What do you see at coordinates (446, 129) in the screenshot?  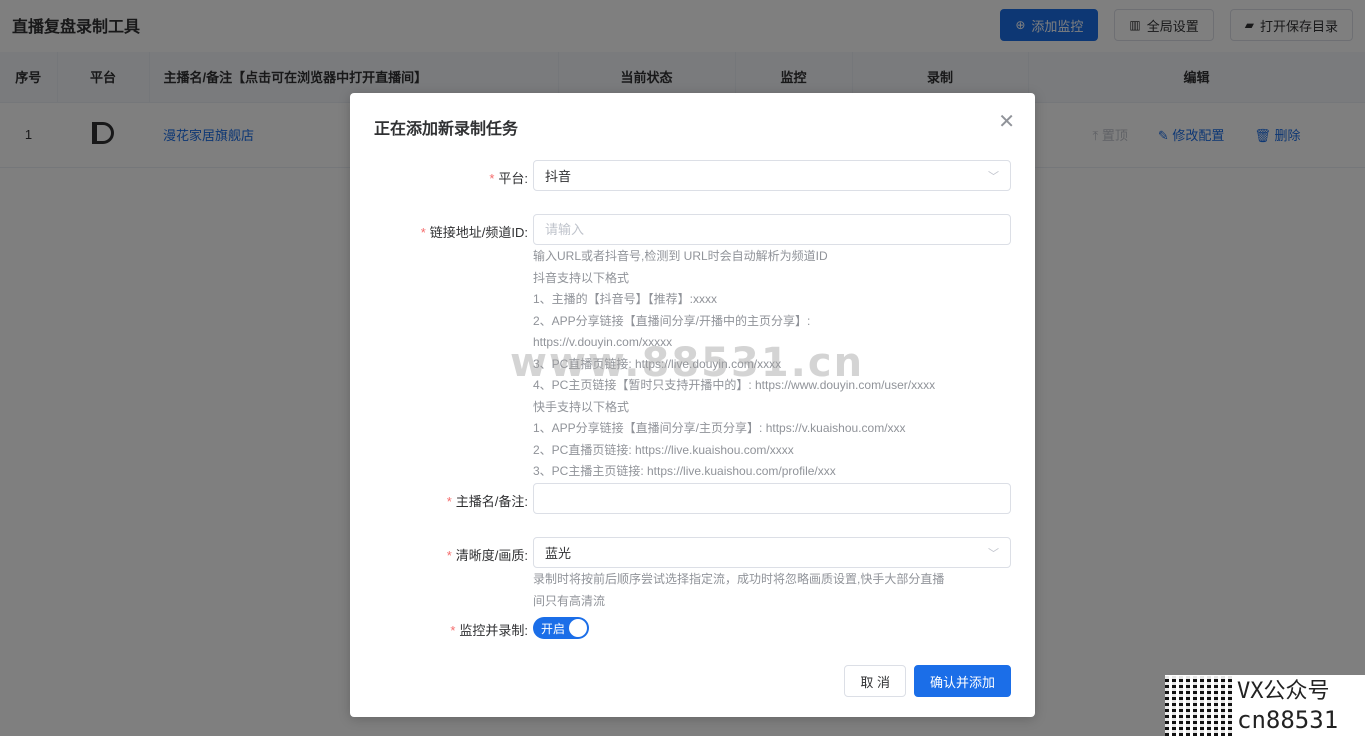 I see `dialog-title: 正在添加新录制任务` at bounding box center [446, 129].